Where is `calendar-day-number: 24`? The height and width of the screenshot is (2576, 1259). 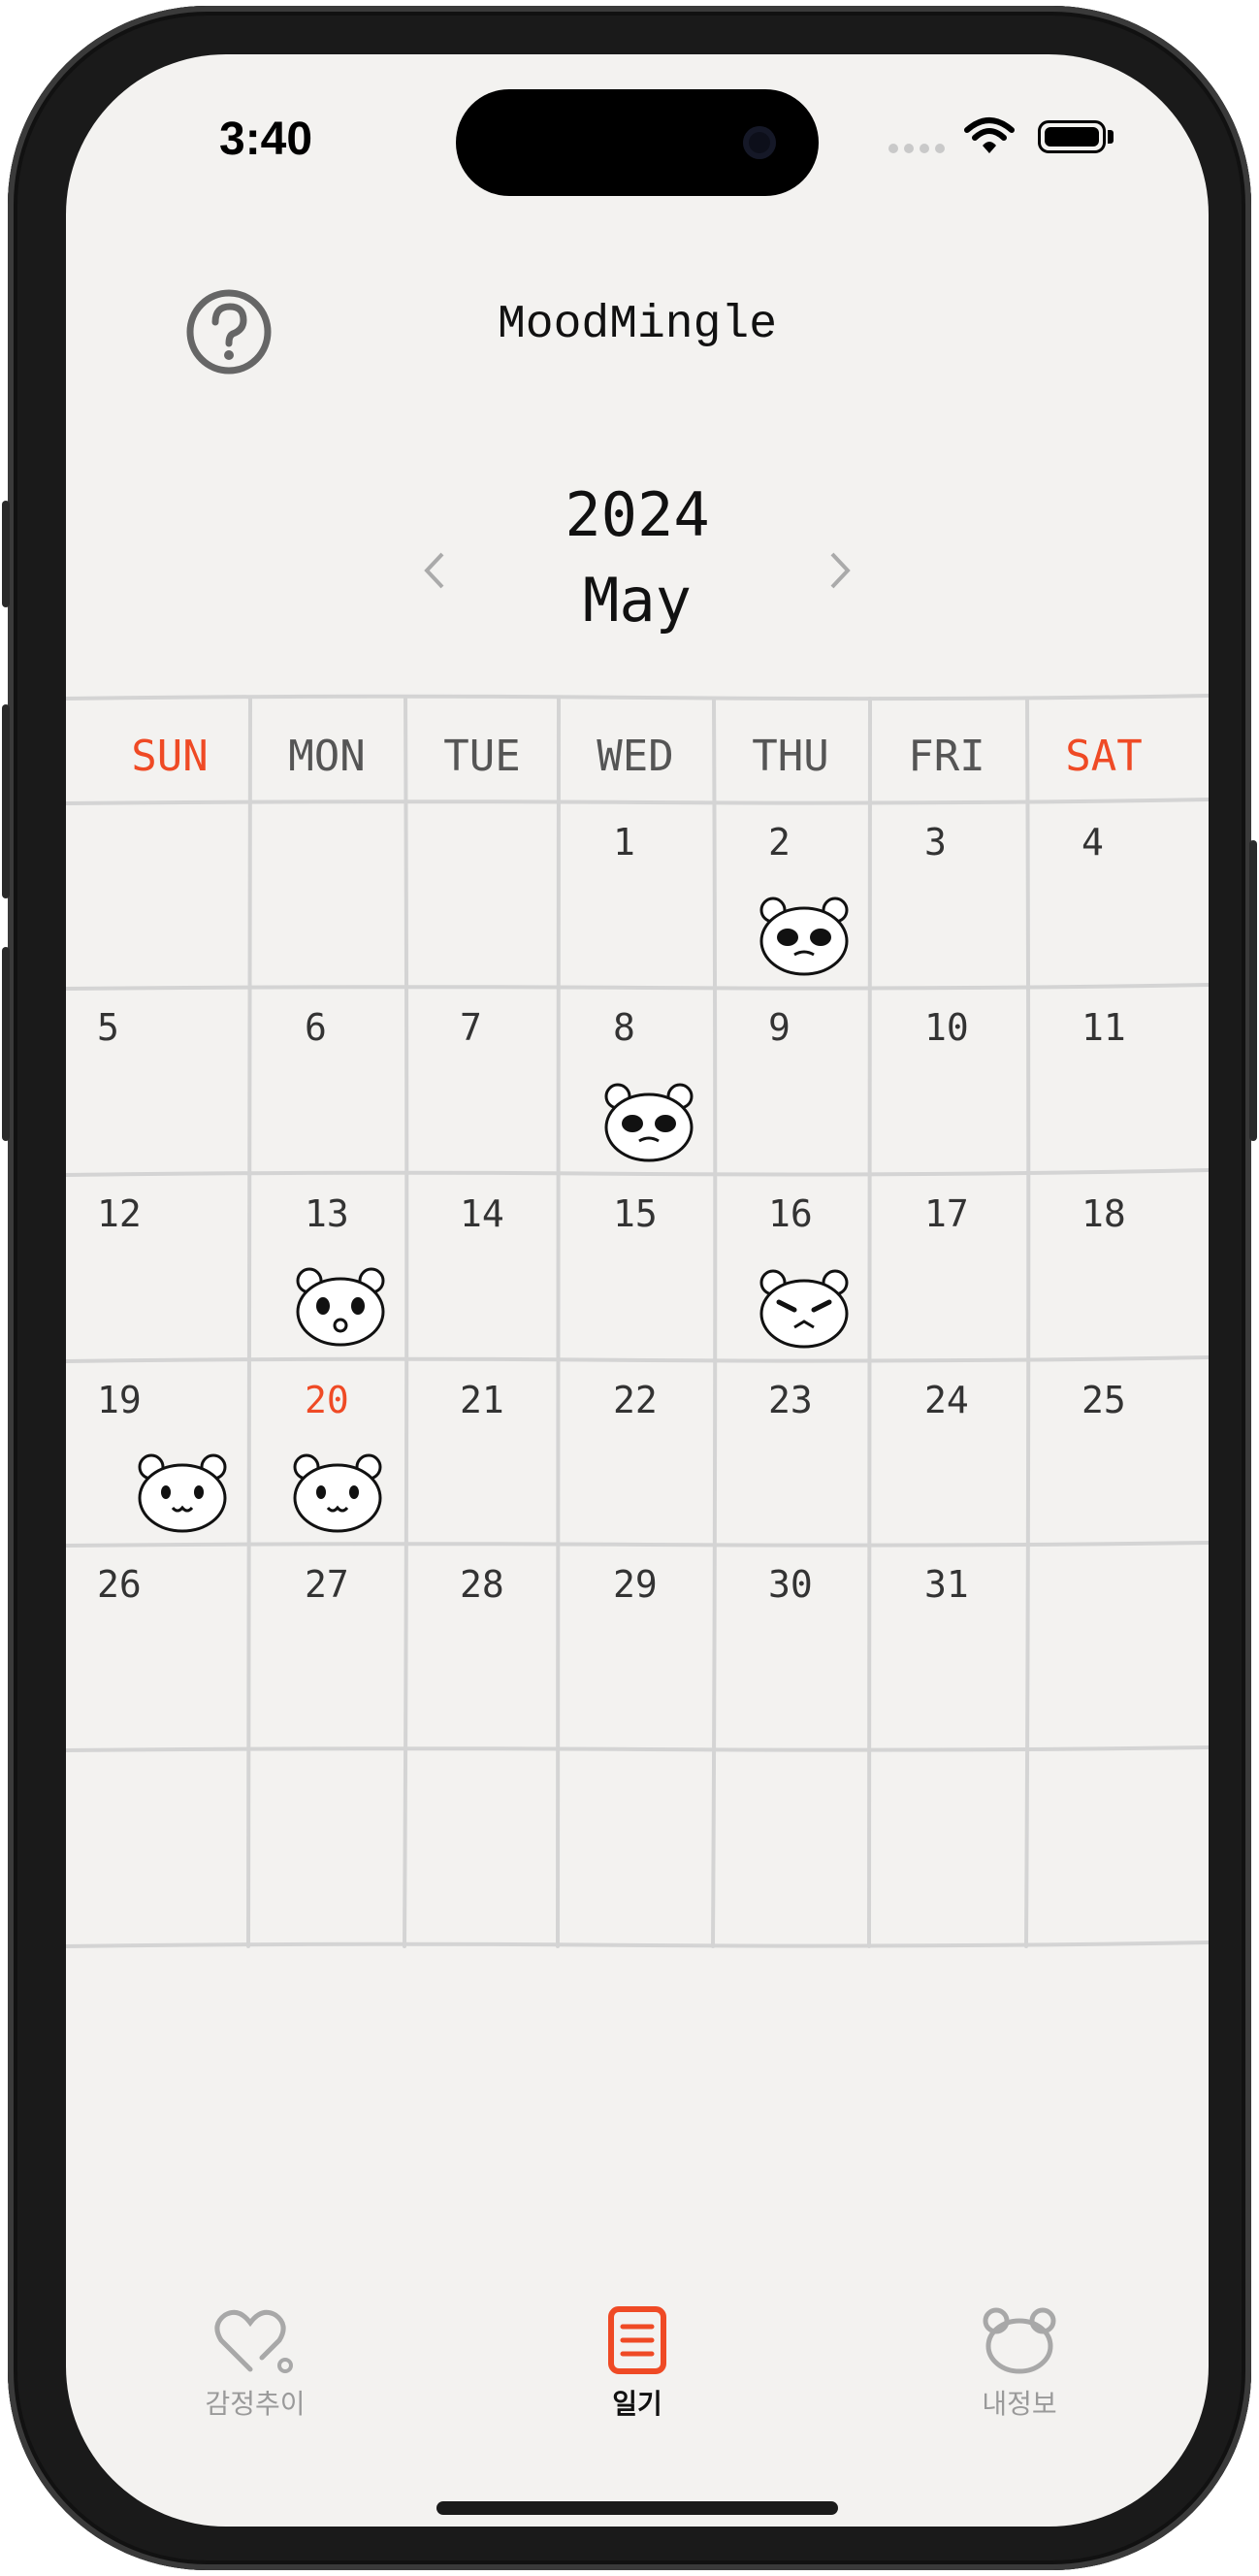 calendar-day-number: 24 is located at coordinates (946, 1400).